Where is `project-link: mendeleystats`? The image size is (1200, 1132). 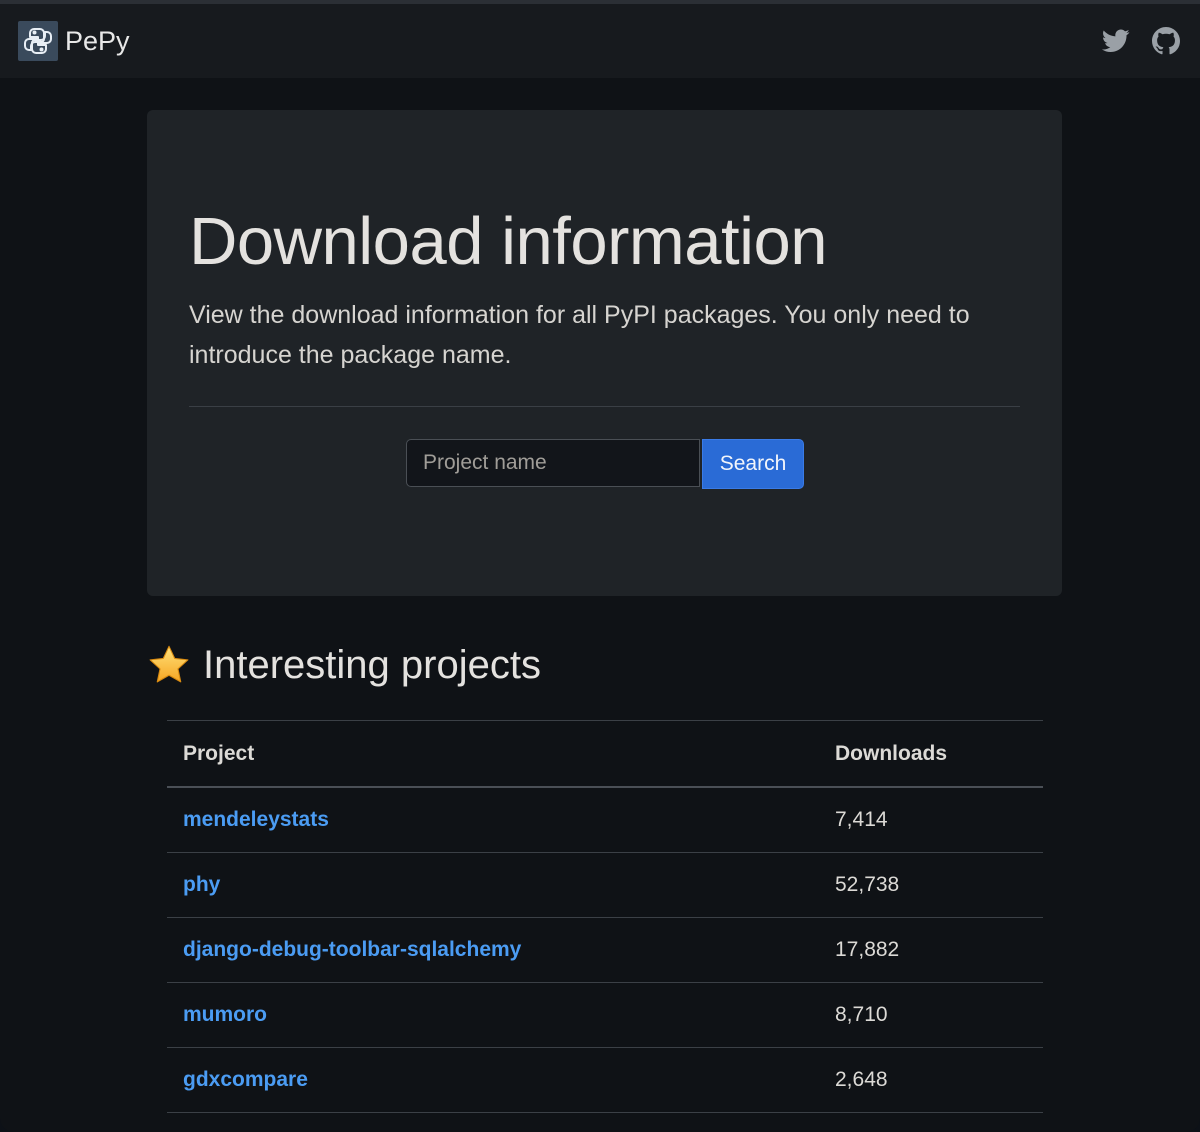 project-link: mendeleystats is located at coordinates (256, 819).